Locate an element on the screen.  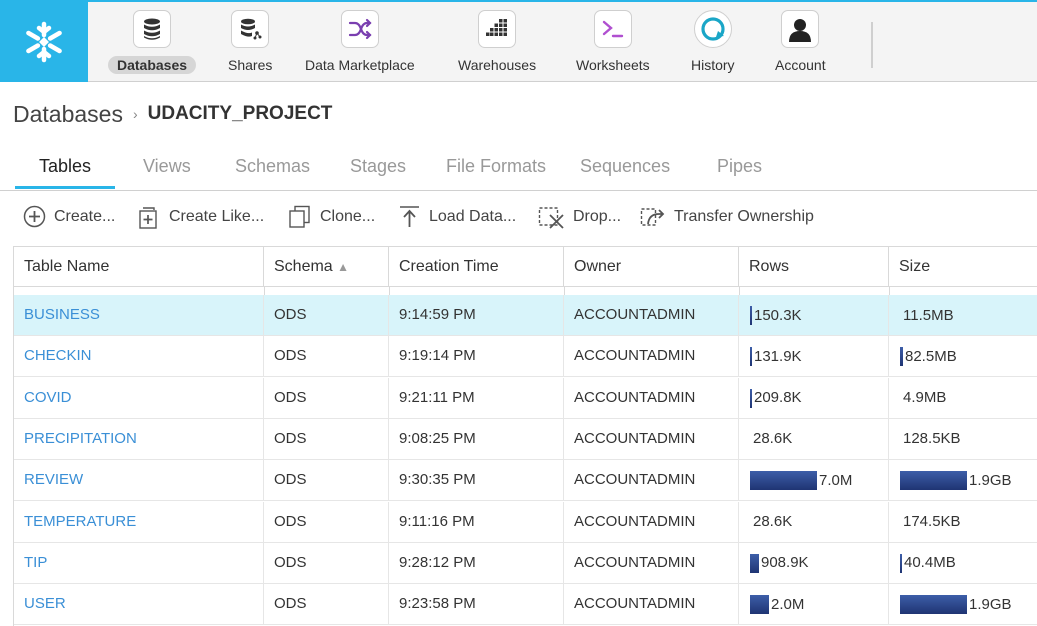
cell-size: 82.5MB is located at coordinates (963, 356).